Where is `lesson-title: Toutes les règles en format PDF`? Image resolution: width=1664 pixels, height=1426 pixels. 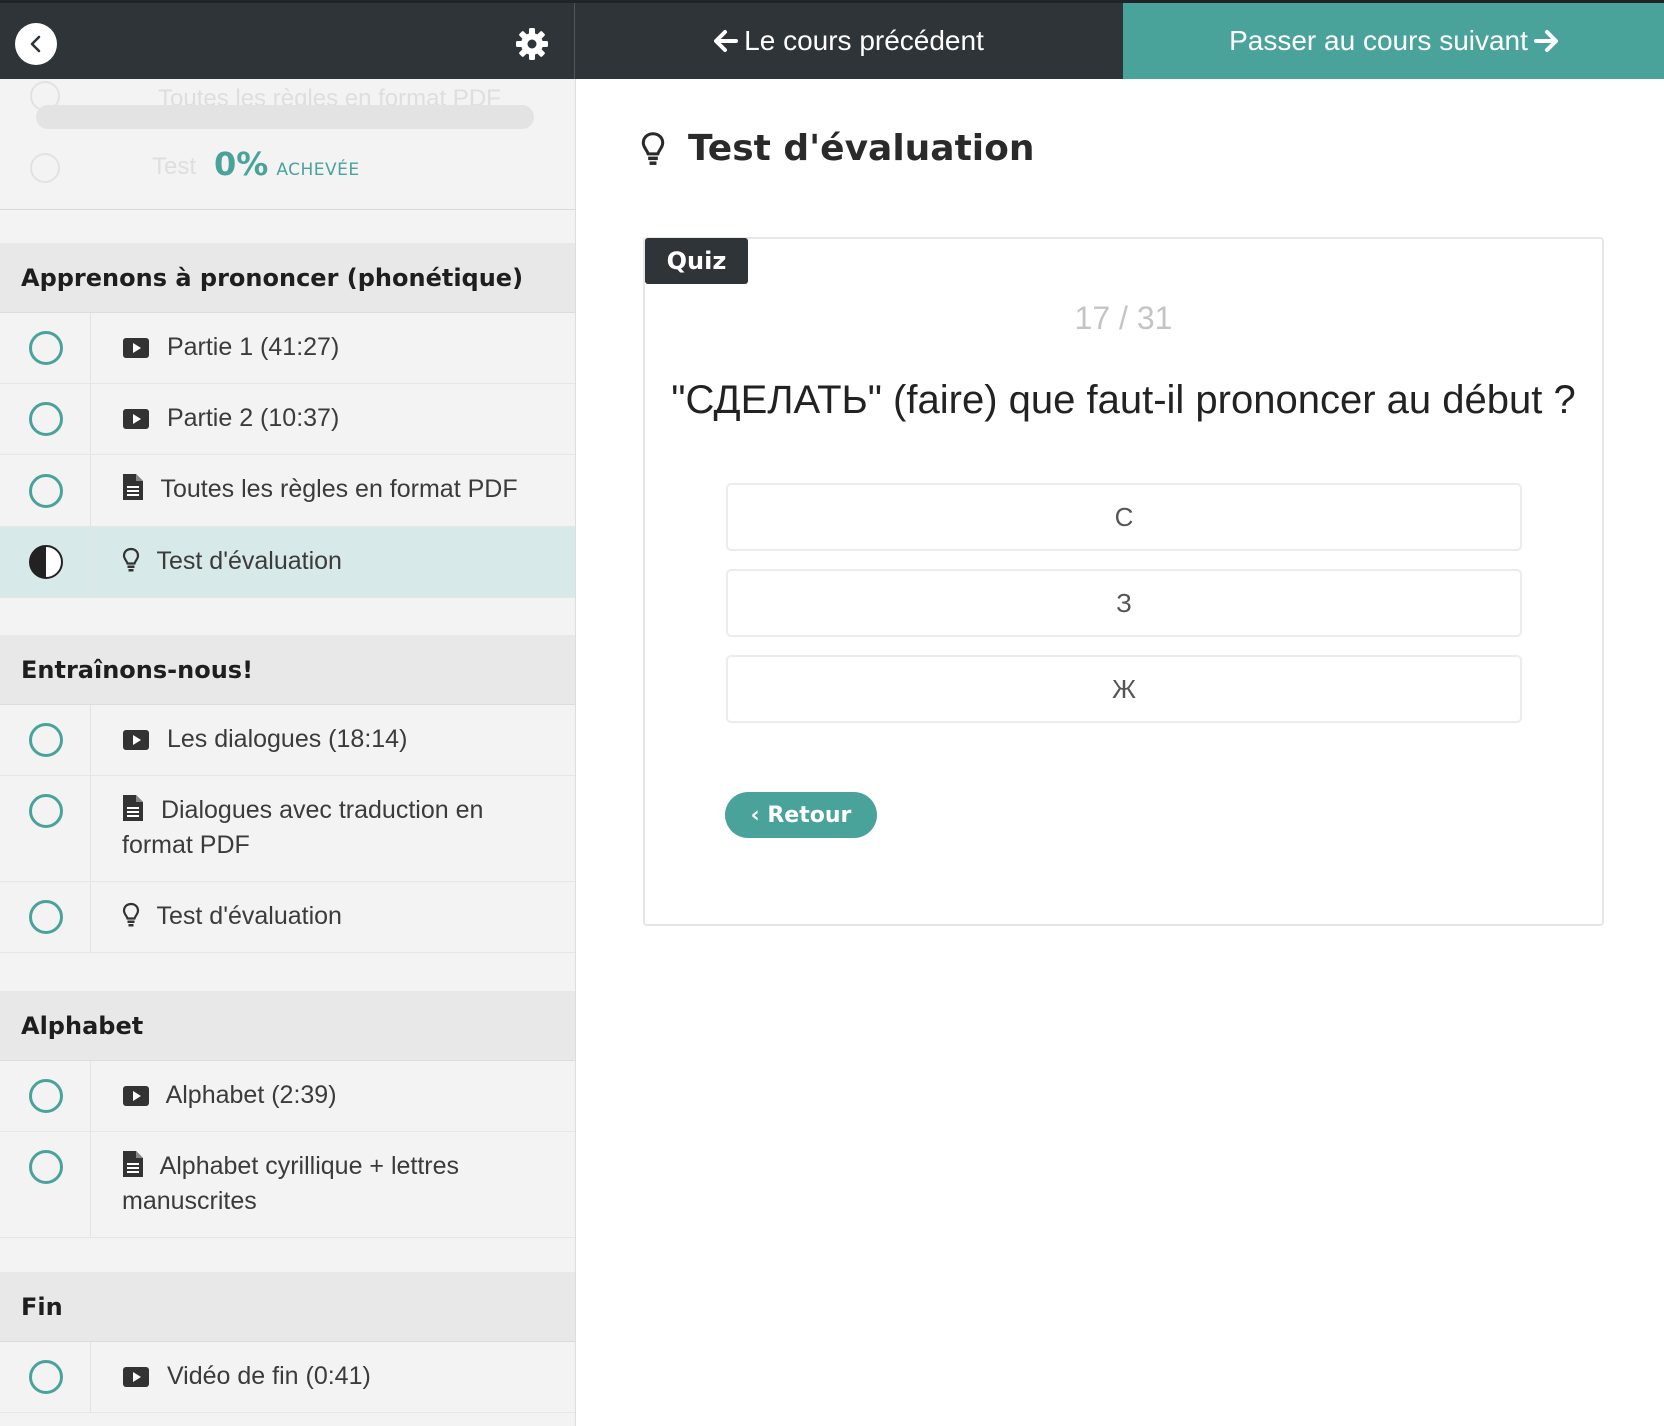
lesson-title: Toutes les règles en format PDF is located at coordinates (339, 489).